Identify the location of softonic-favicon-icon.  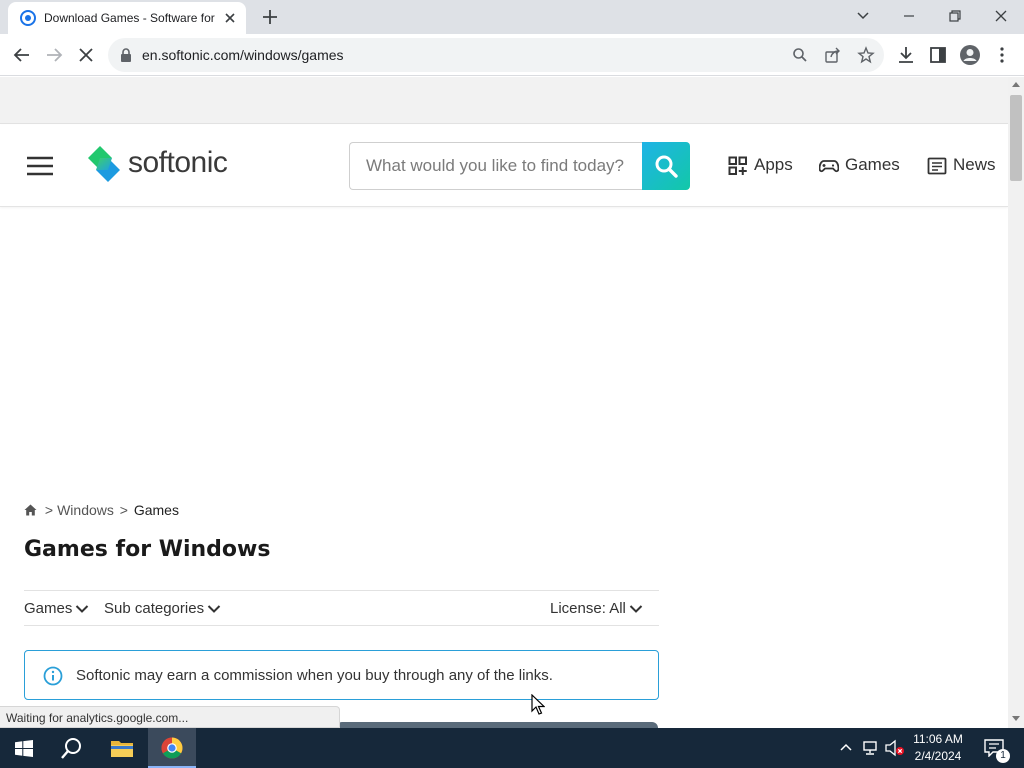
(28, 18).